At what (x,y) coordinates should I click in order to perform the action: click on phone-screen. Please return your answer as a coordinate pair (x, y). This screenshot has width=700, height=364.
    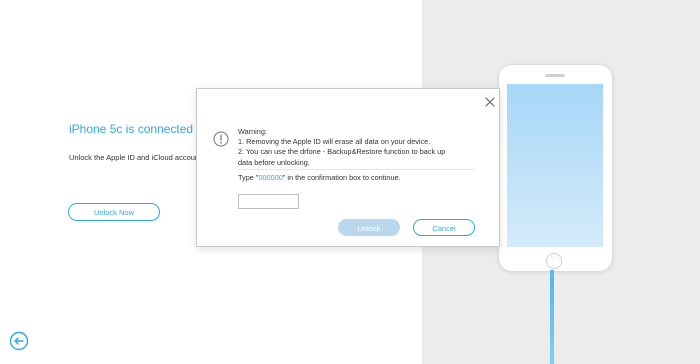
    Looking at the image, I should click on (555, 165).